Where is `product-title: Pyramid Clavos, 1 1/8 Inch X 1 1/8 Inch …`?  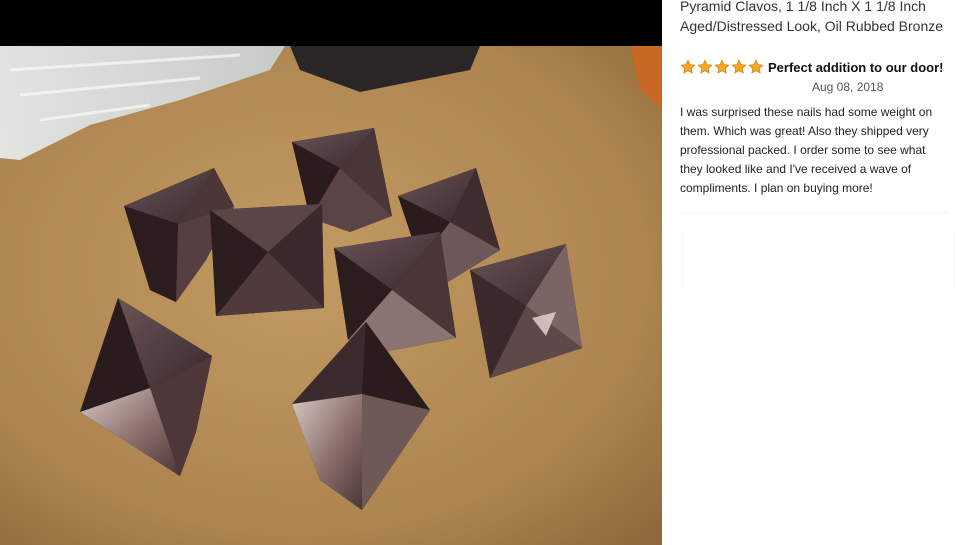
product-title: Pyramid Clavos, 1 1/8 Inch X 1 1/8 Inch … is located at coordinates (818, 18).